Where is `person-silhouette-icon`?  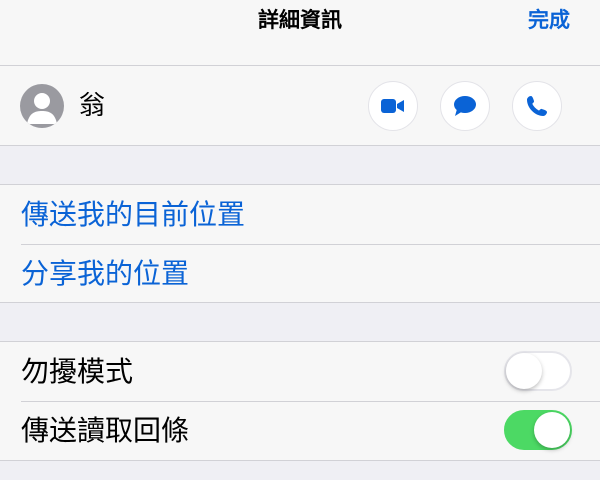
person-silhouette-icon is located at coordinates (42, 108).